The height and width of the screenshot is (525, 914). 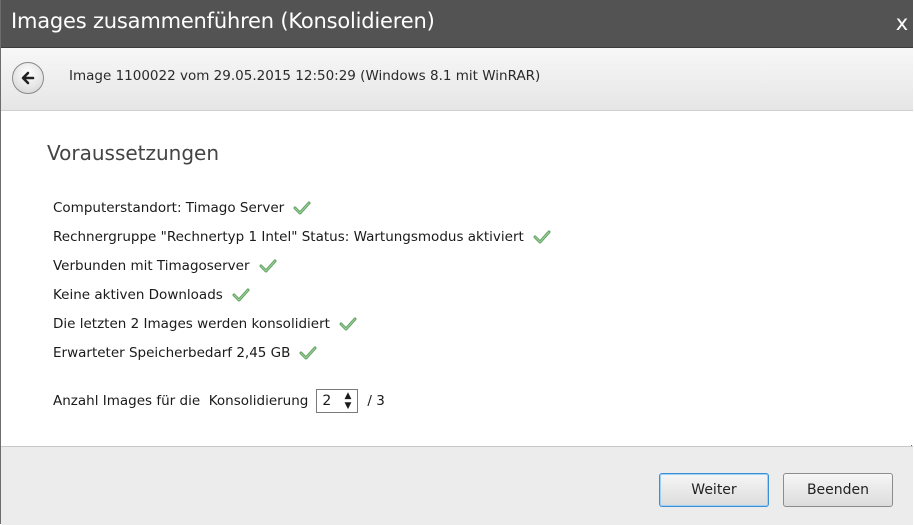 What do you see at coordinates (302, 265) in the screenshot?
I see `requirement-item: Verbunden mit Timagoserver` at bounding box center [302, 265].